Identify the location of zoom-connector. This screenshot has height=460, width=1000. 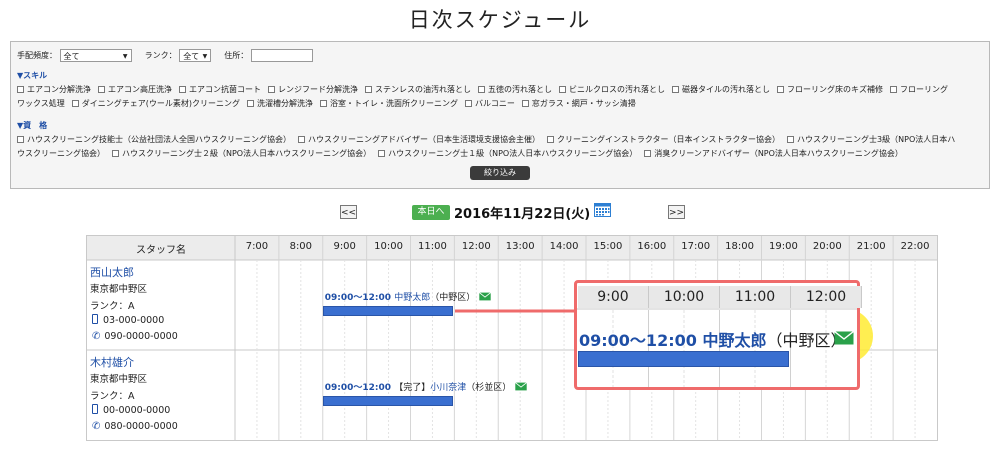
(516, 311).